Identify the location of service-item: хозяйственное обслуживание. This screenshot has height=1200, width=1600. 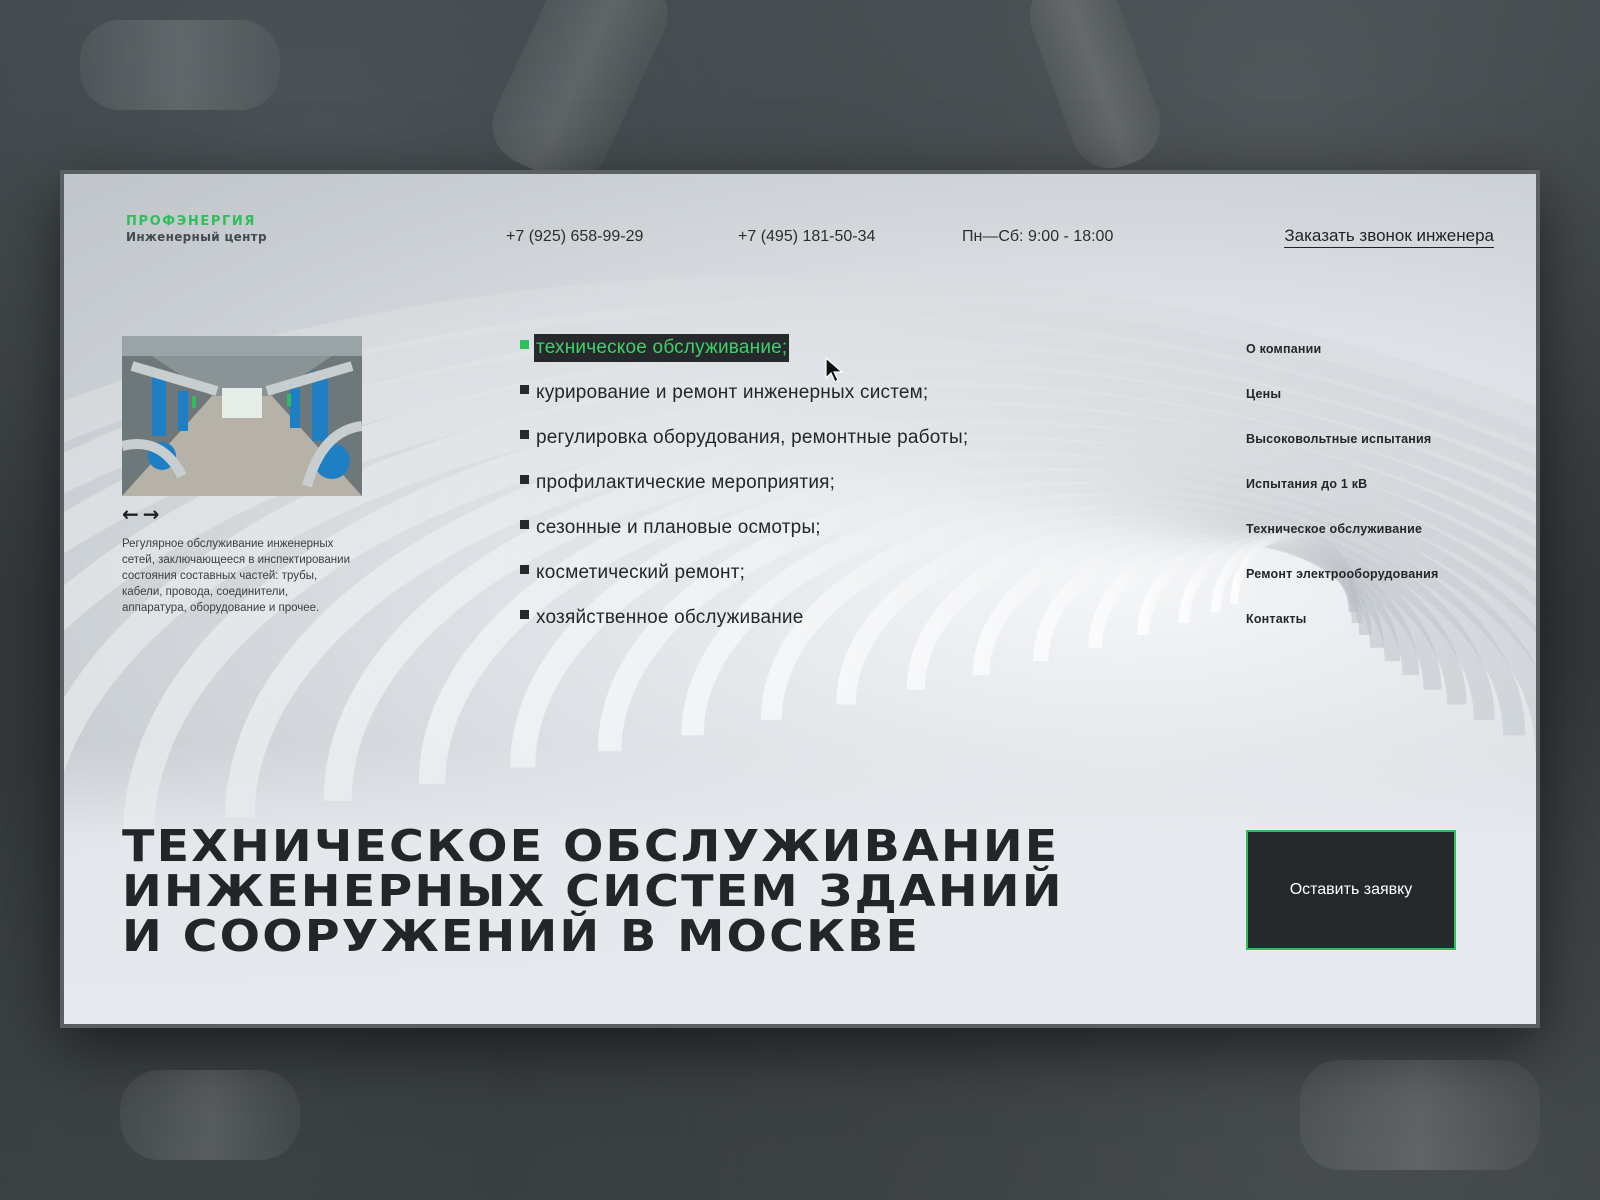
(745, 626).